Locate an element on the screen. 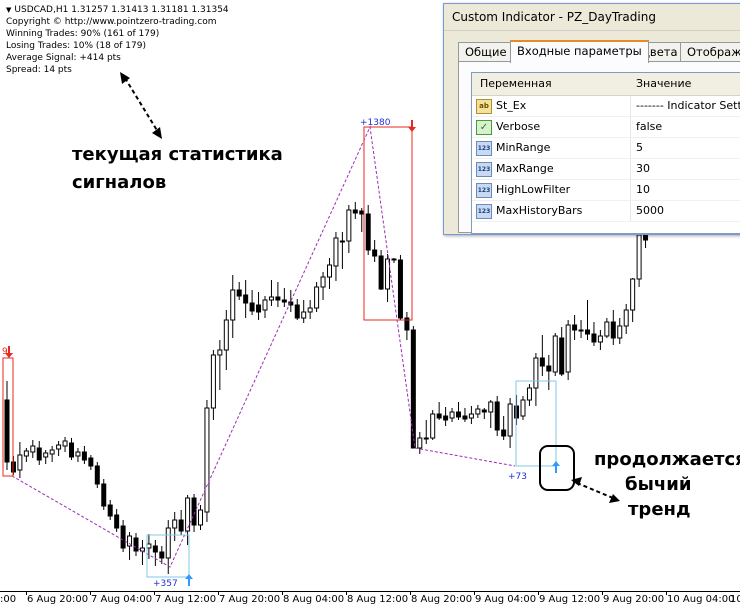  parameter-row: 123 HighLowFilter 10 is located at coordinates (606, 190).